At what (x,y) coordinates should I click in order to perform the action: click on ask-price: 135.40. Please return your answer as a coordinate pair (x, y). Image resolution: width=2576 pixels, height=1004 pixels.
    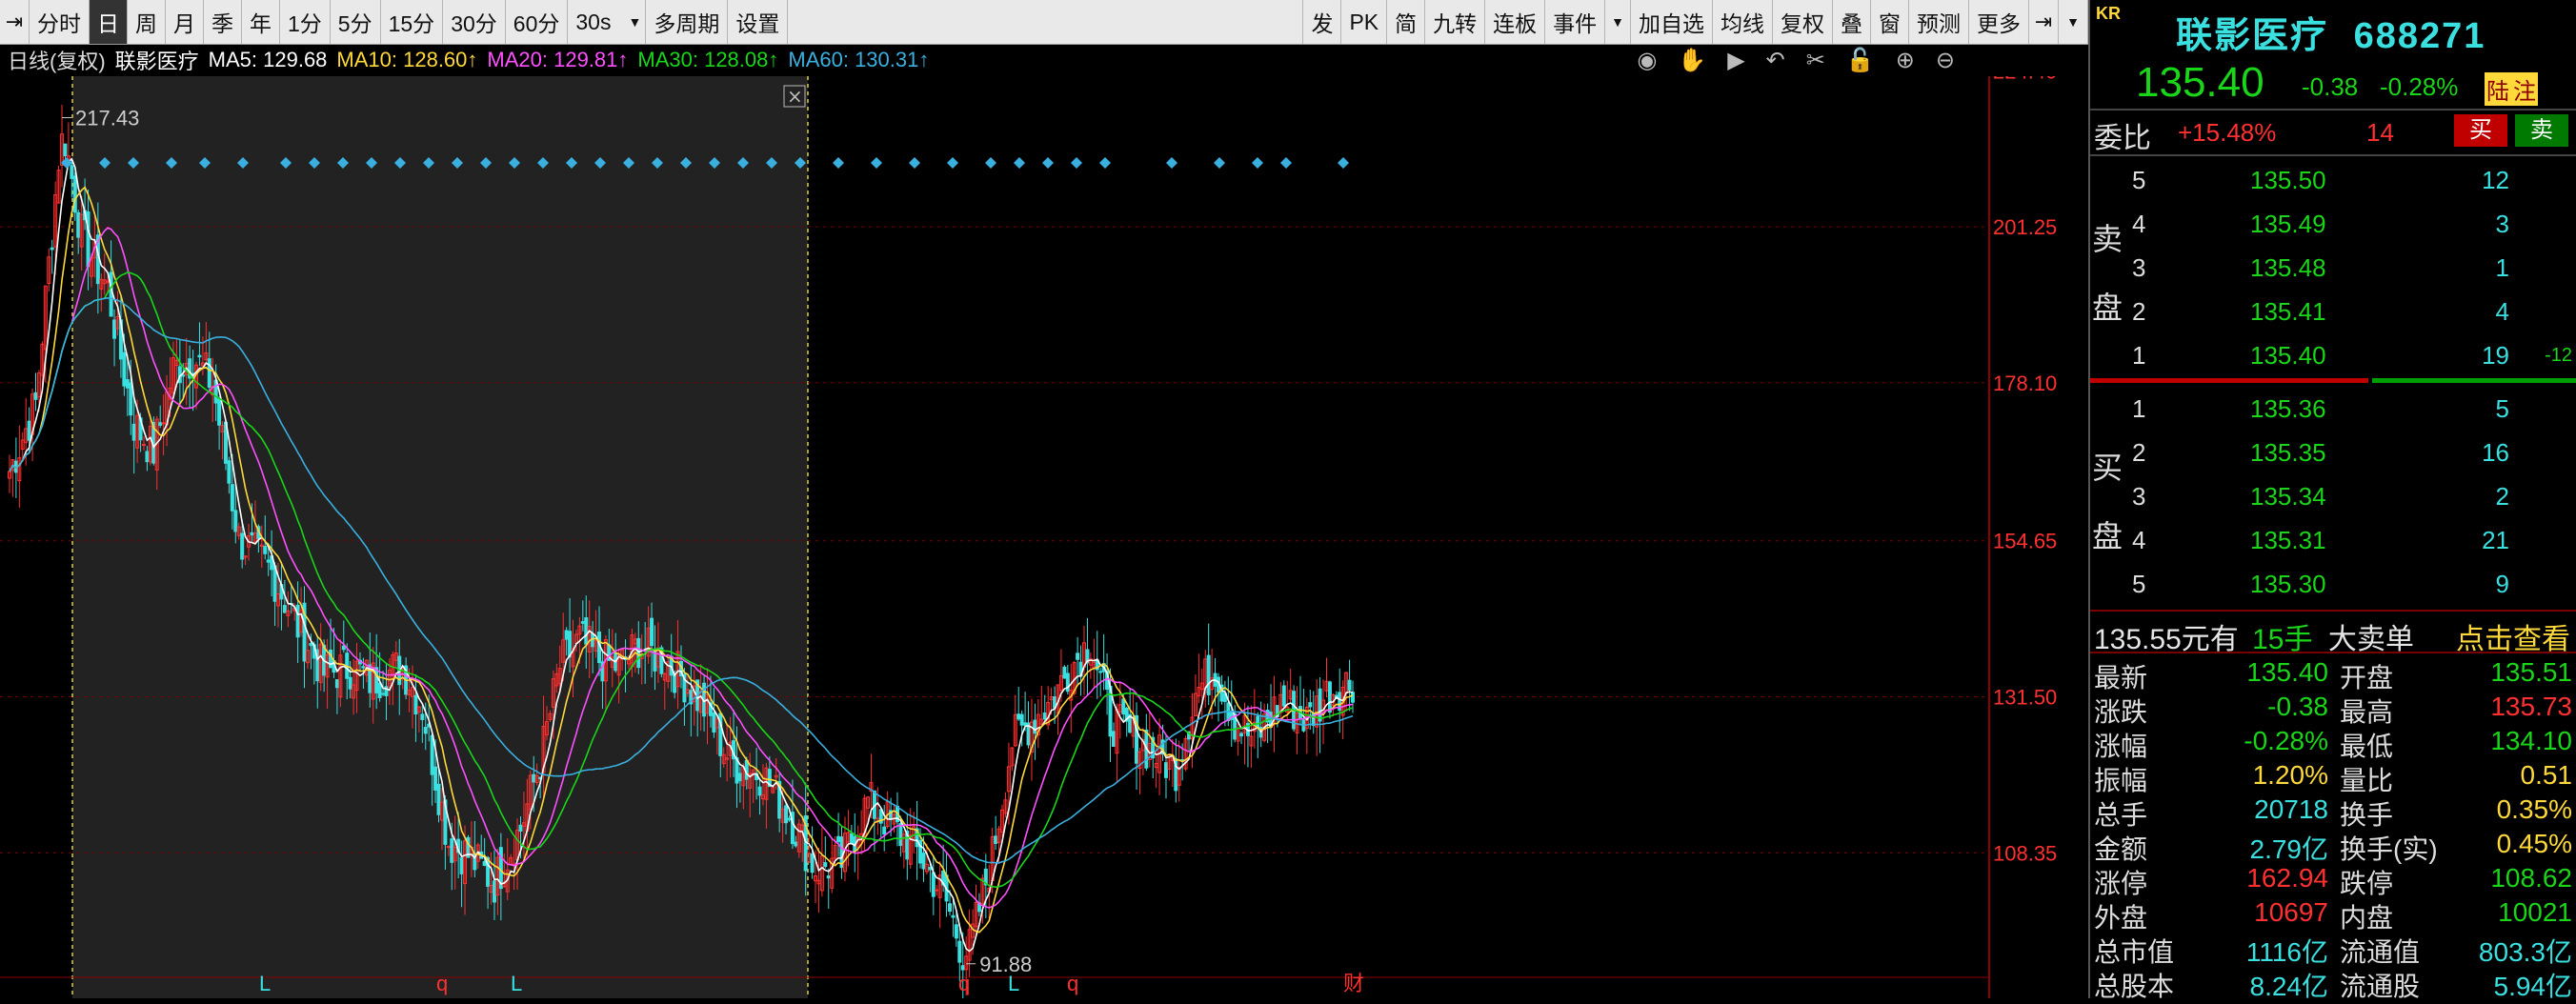
    Looking at the image, I should click on (2288, 355).